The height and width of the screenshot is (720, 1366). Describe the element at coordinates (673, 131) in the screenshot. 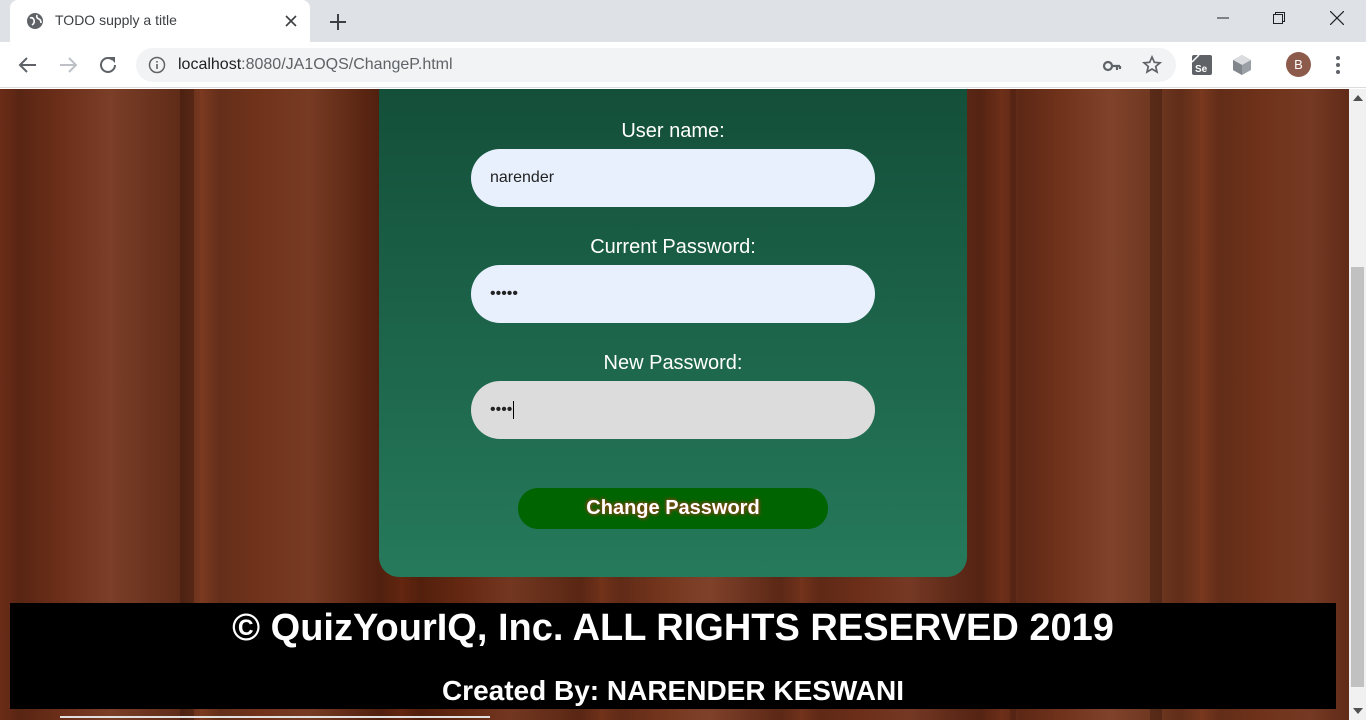

I see `username-label: User name:` at that location.